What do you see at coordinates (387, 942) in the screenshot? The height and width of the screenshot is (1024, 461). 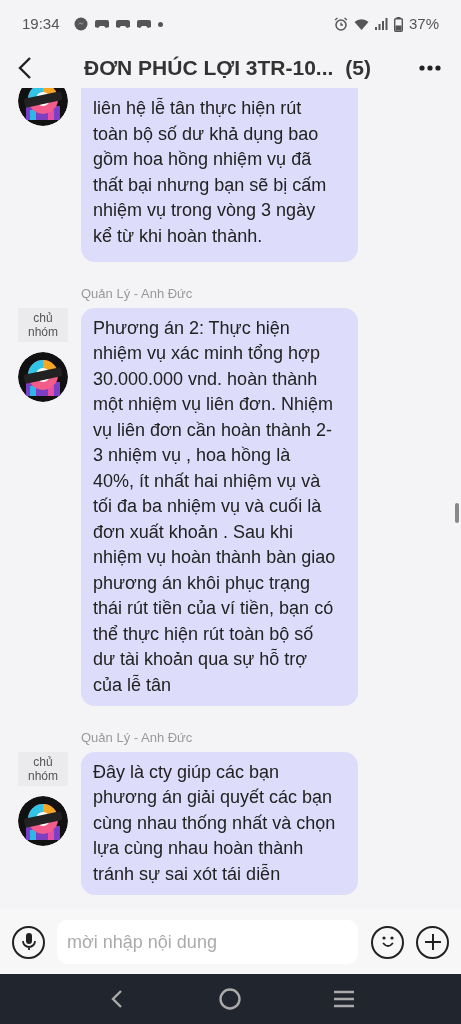 I see `emoji-button` at bounding box center [387, 942].